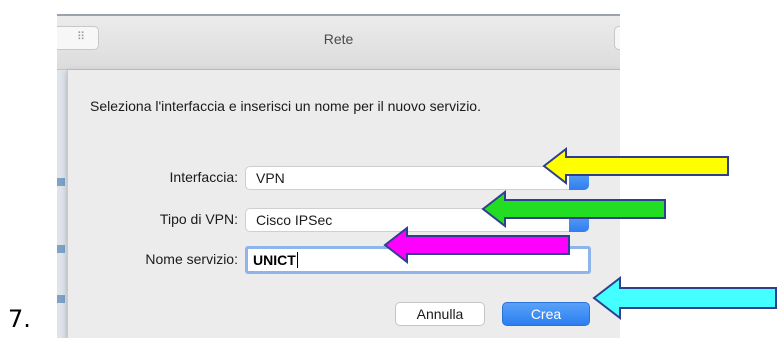  Describe the element at coordinates (338, 15) in the screenshot. I see `titlebar-edge` at that location.